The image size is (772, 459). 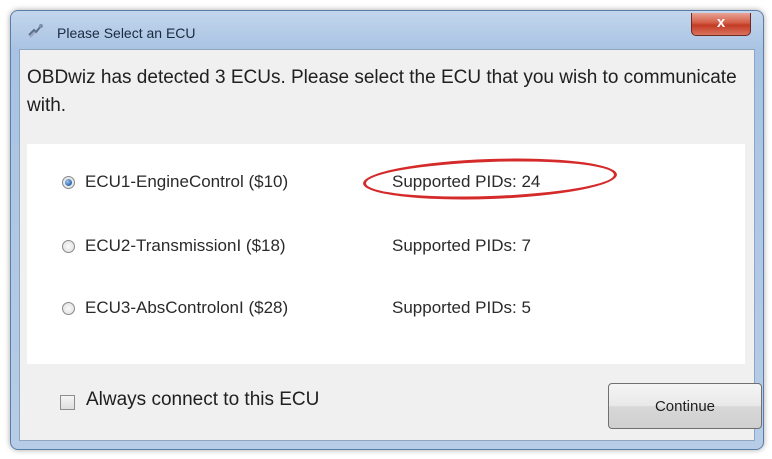 I want to click on ecu2-radio, so click(x=68, y=246).